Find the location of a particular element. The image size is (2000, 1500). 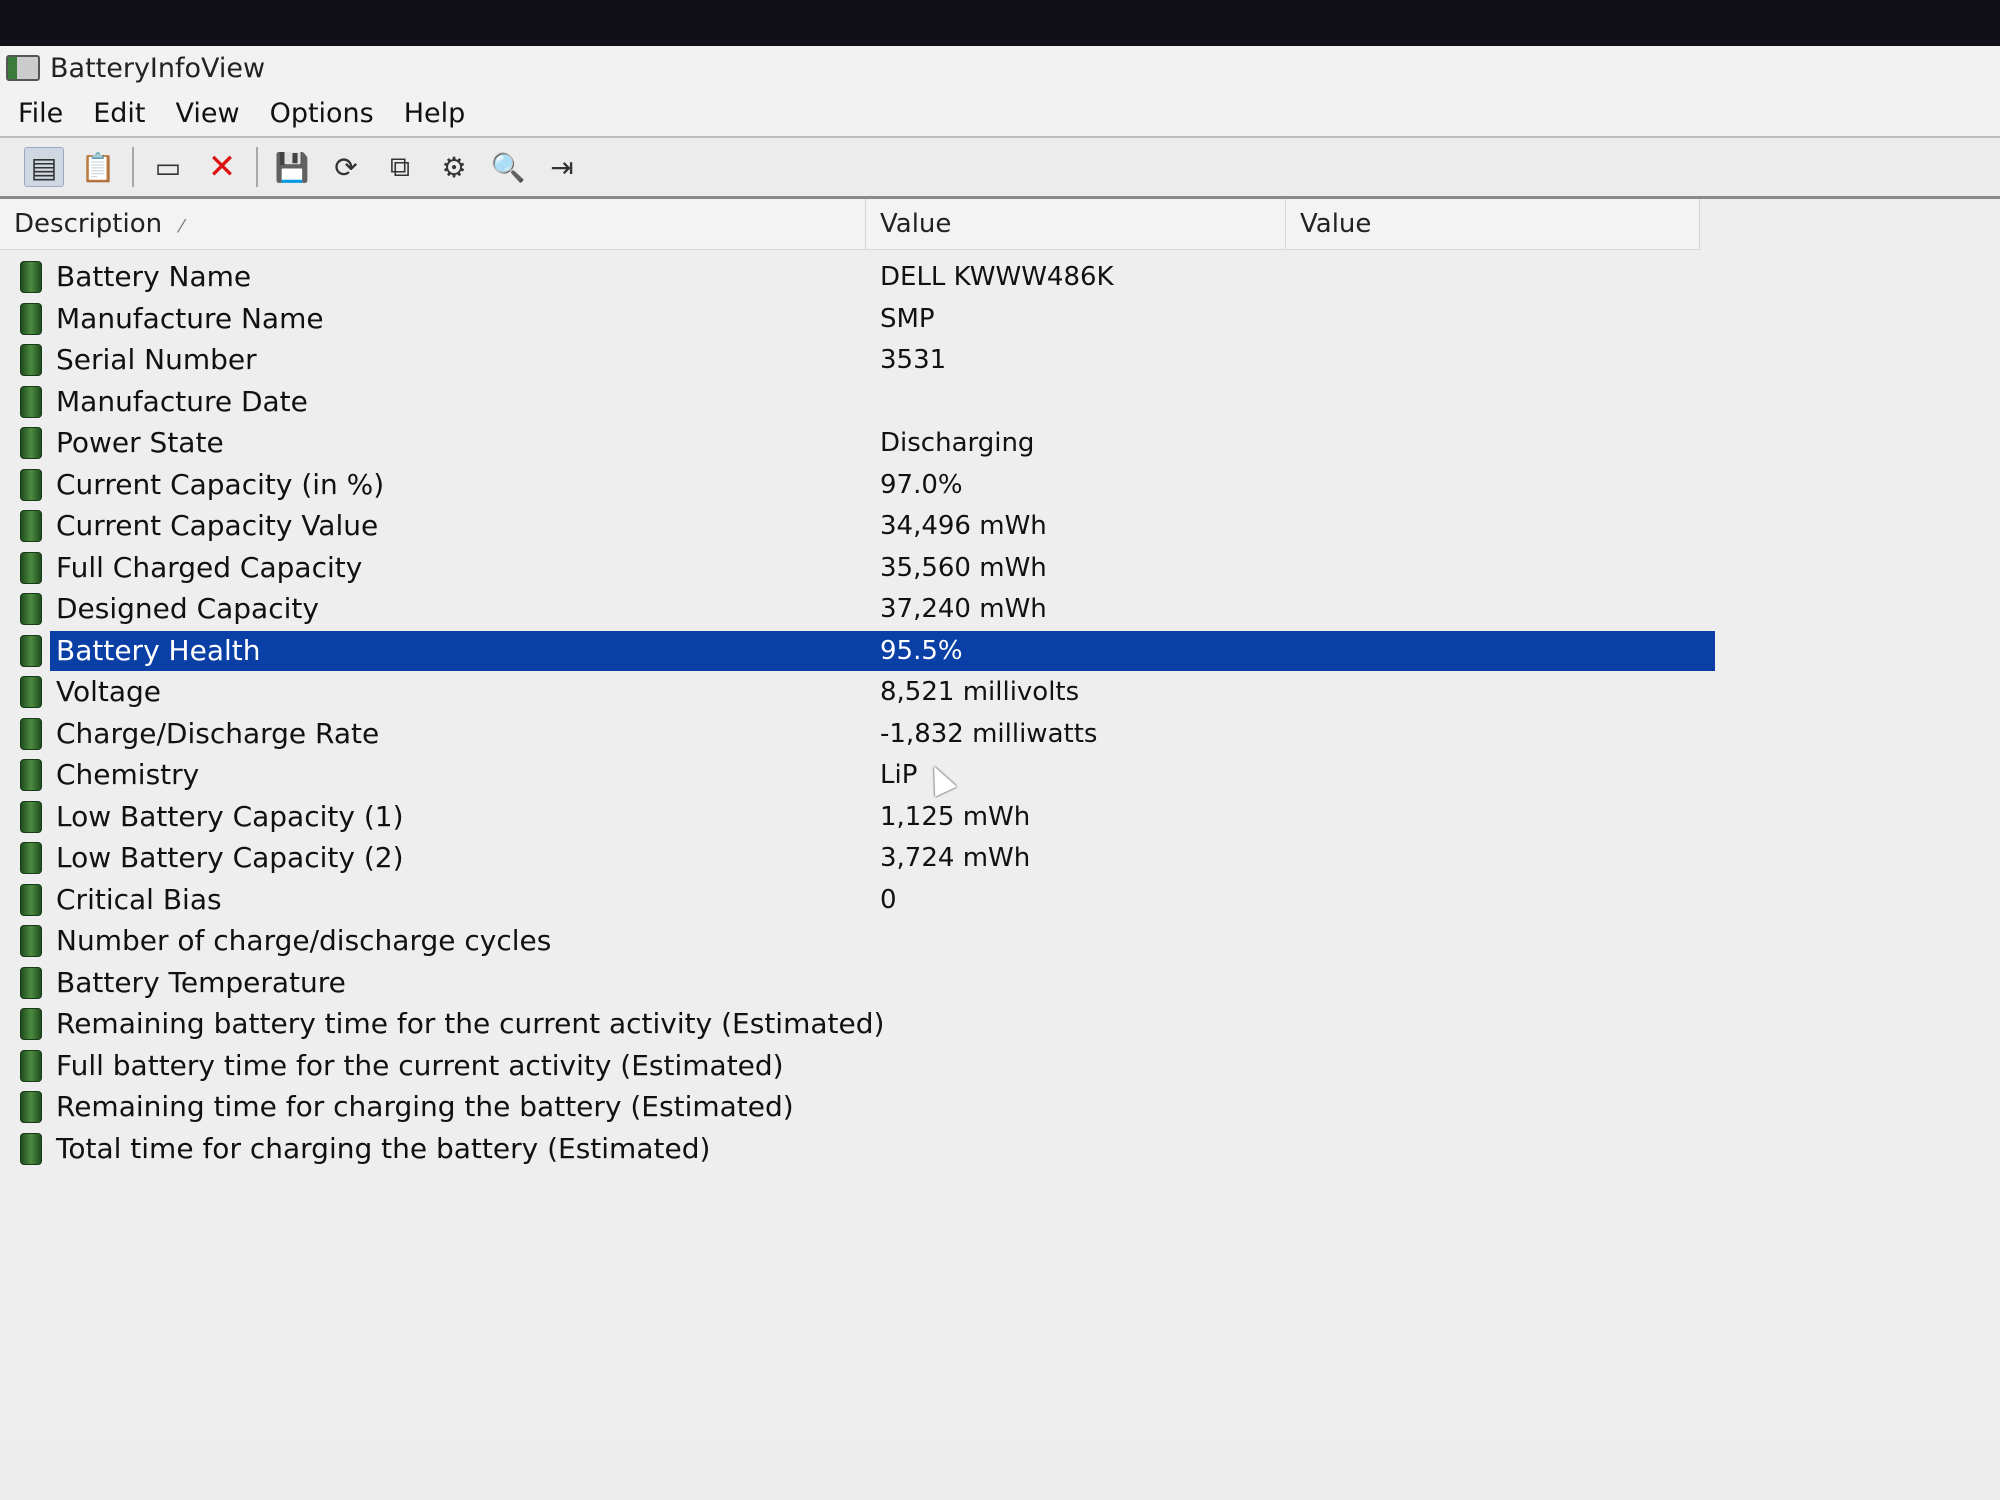

exit-icon: ⇥ is located at coordinates (562, 167).